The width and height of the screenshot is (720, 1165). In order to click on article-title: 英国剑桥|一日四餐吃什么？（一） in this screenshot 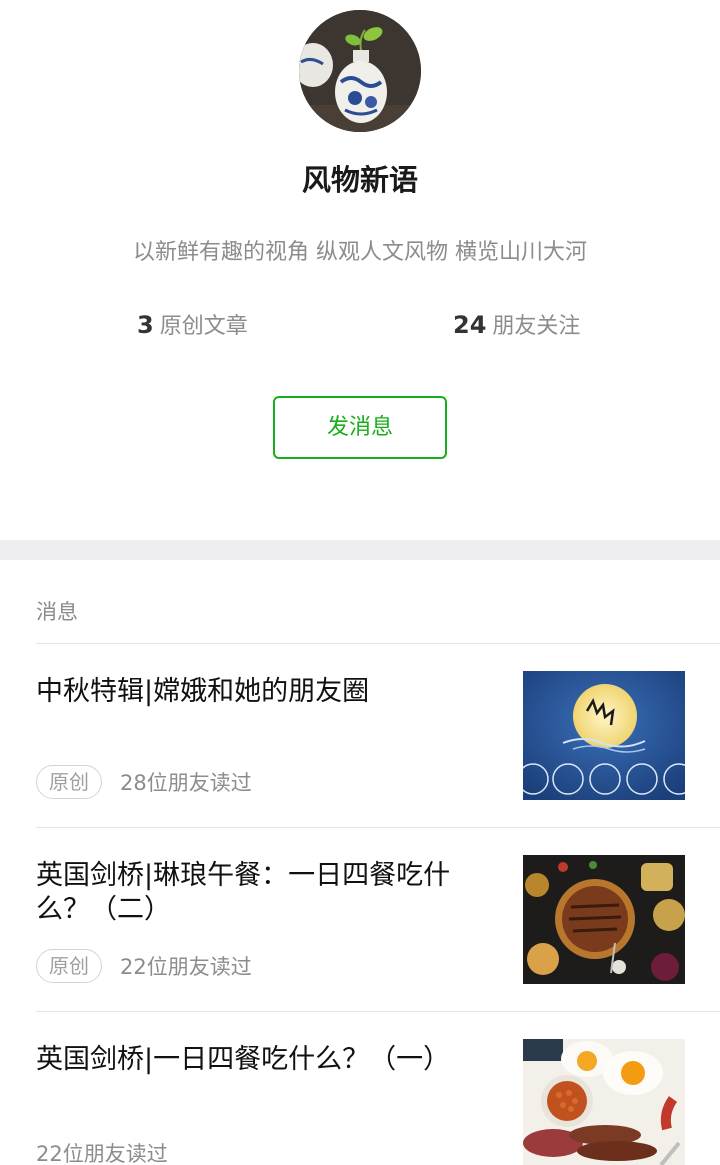, I will do `click(243, 1059)`.